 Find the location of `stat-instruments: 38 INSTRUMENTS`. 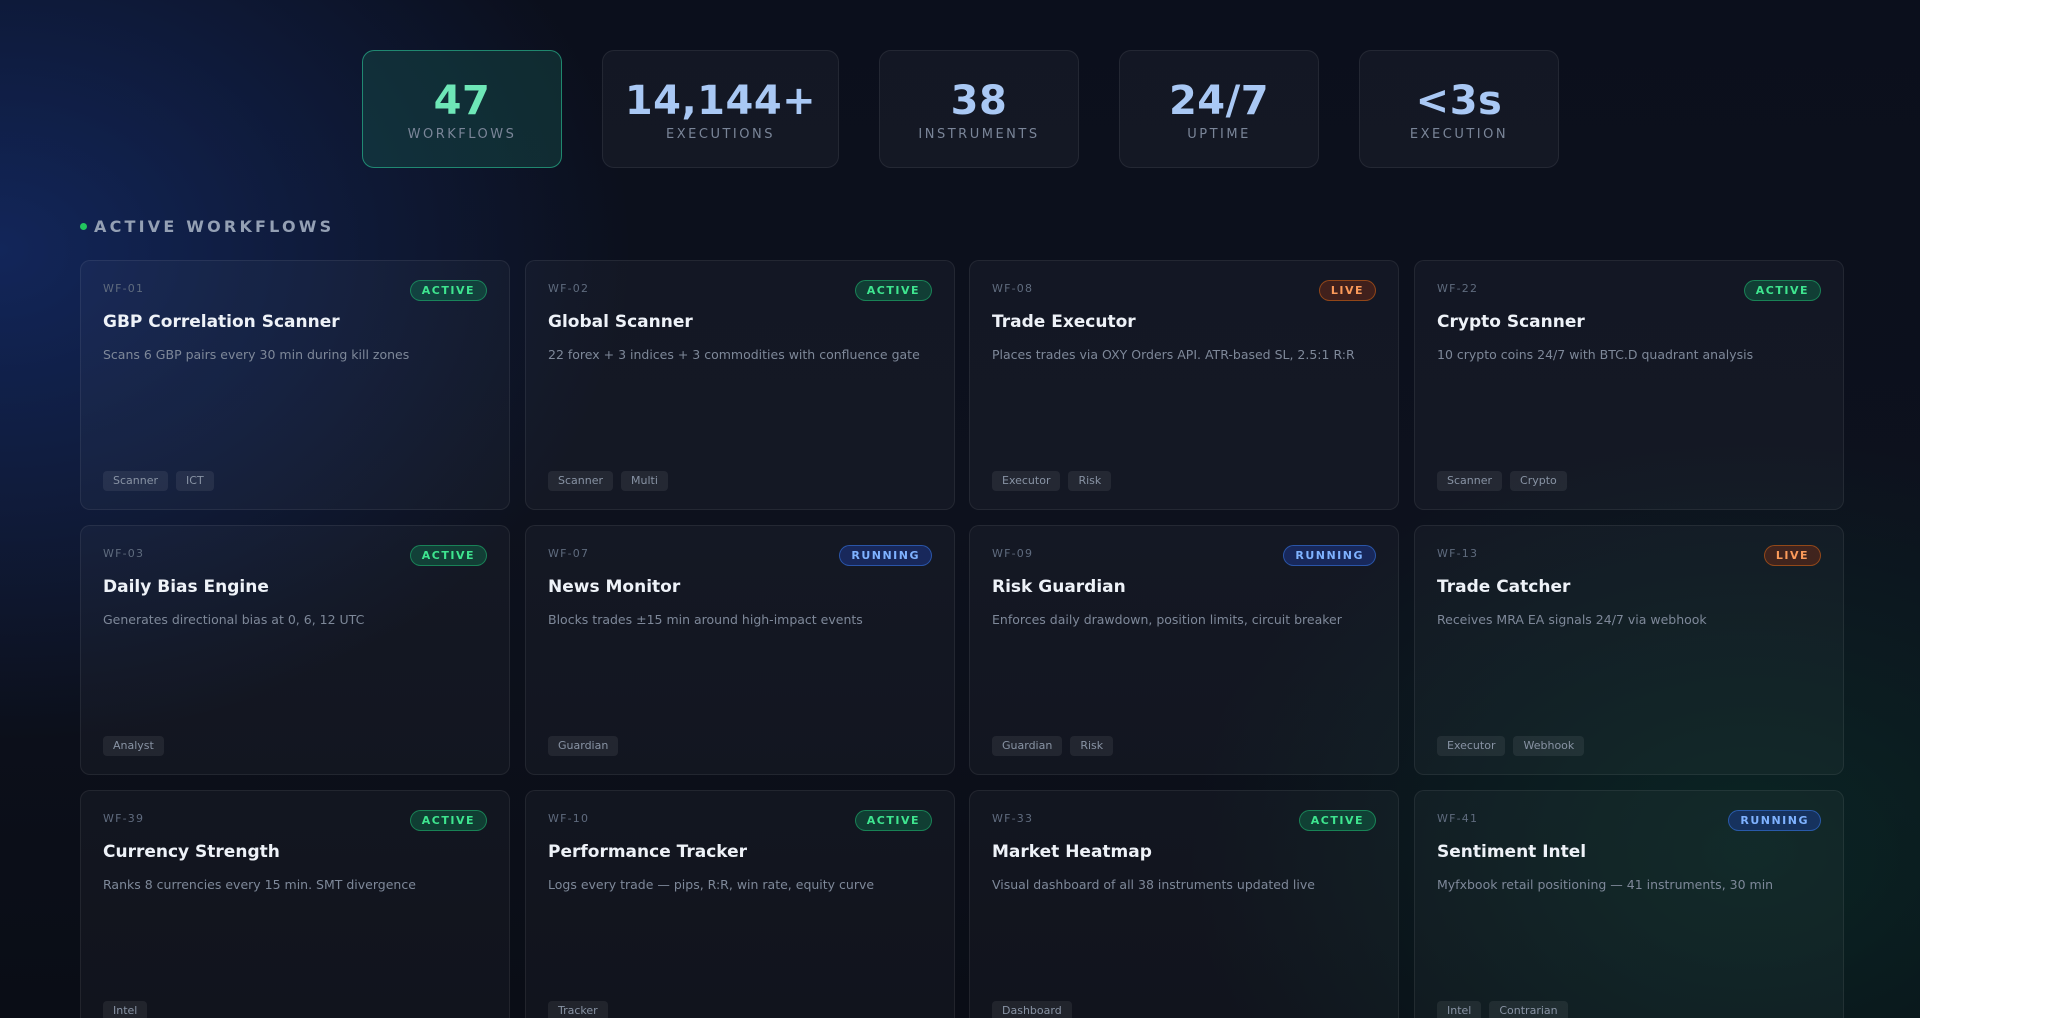

stat-instruments: 38 INSTRUMENTS is located at coordinates (979, 109).